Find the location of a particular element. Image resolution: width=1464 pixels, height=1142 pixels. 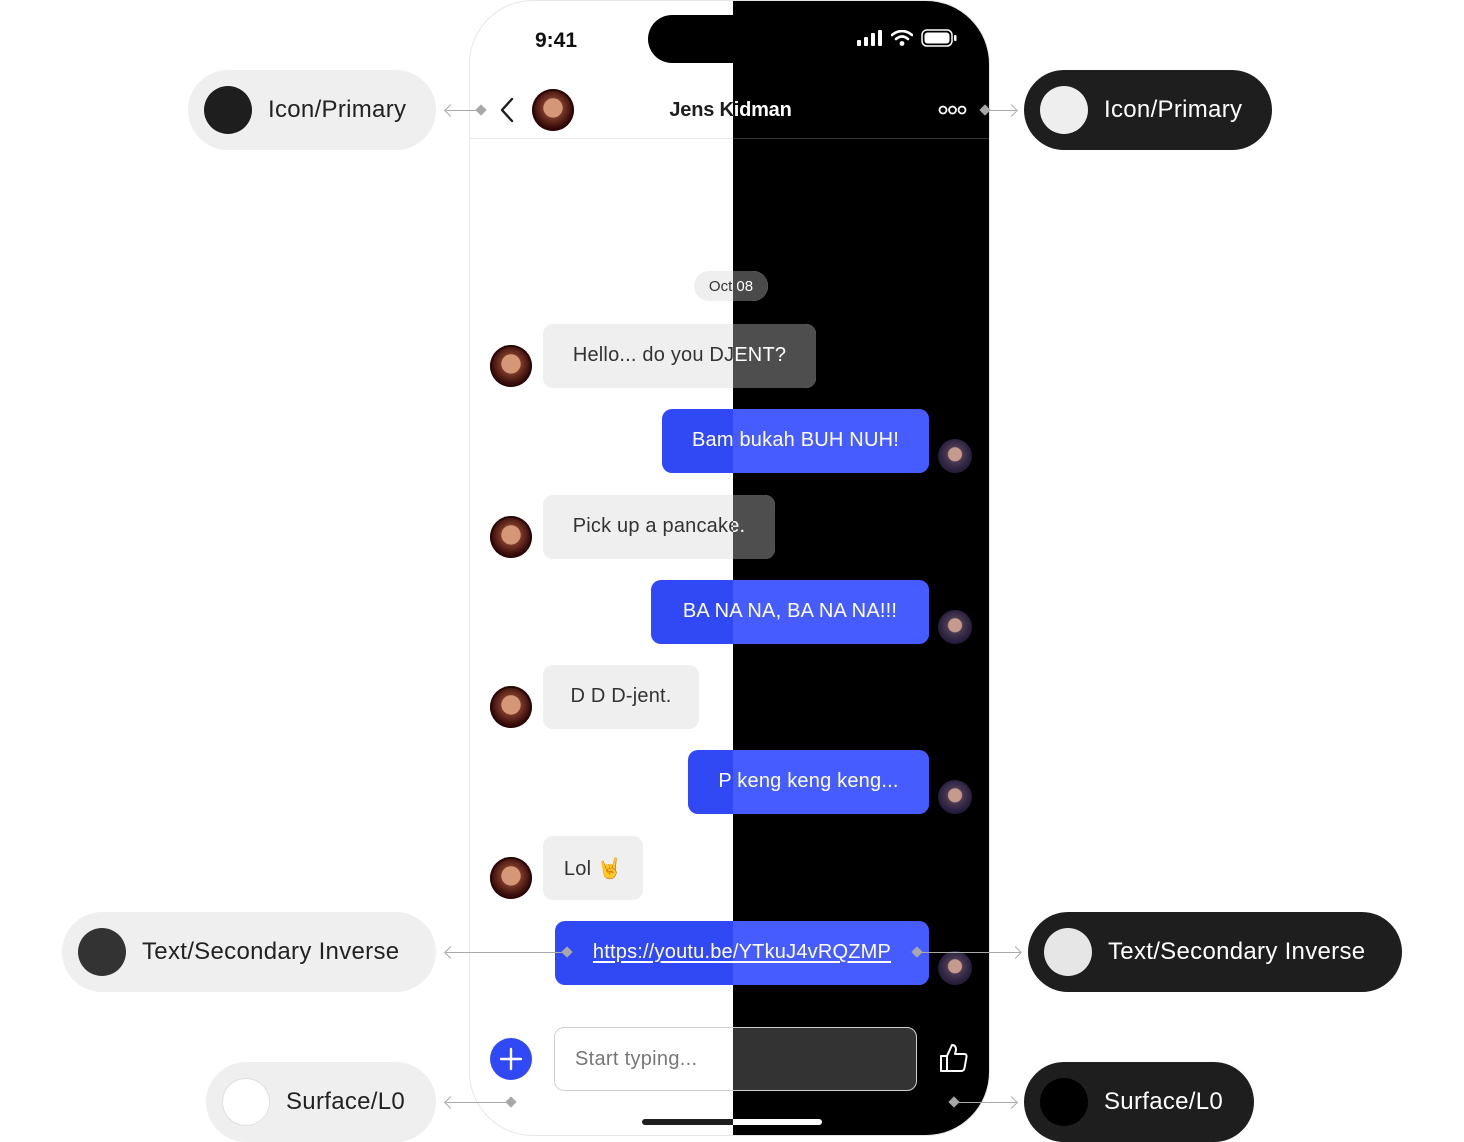

message-text: BA NA NA, BA NA NA!!! is located at coordinates (790, 611).